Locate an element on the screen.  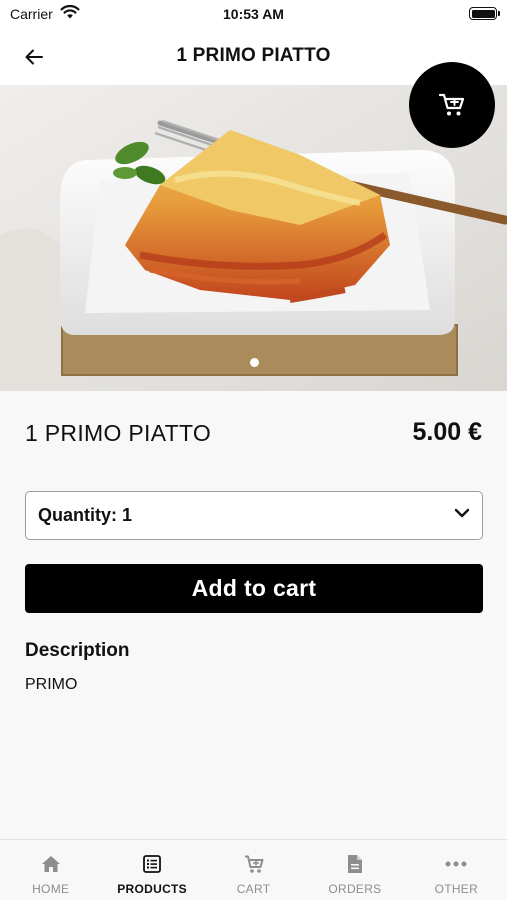
cart-button is located at coordinates (452, 105).